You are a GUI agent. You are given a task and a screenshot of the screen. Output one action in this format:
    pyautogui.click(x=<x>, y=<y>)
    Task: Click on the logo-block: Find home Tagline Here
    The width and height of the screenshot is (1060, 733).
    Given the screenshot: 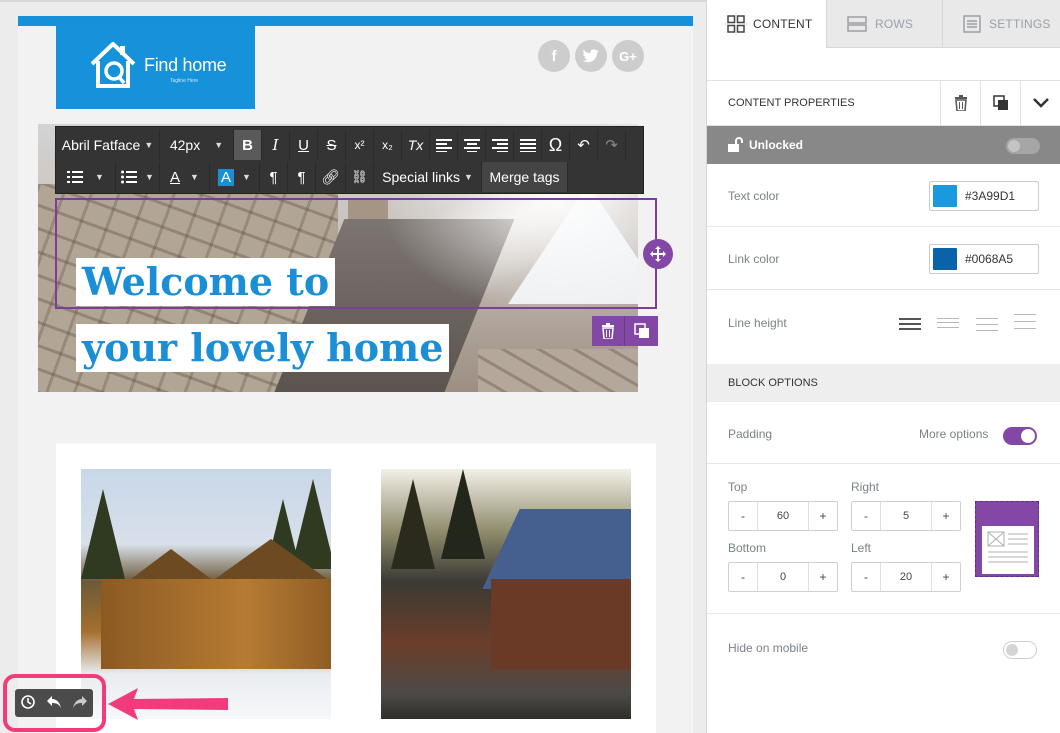 What is the action you would take?
    pyautogui.click(x=155, y=67)
    